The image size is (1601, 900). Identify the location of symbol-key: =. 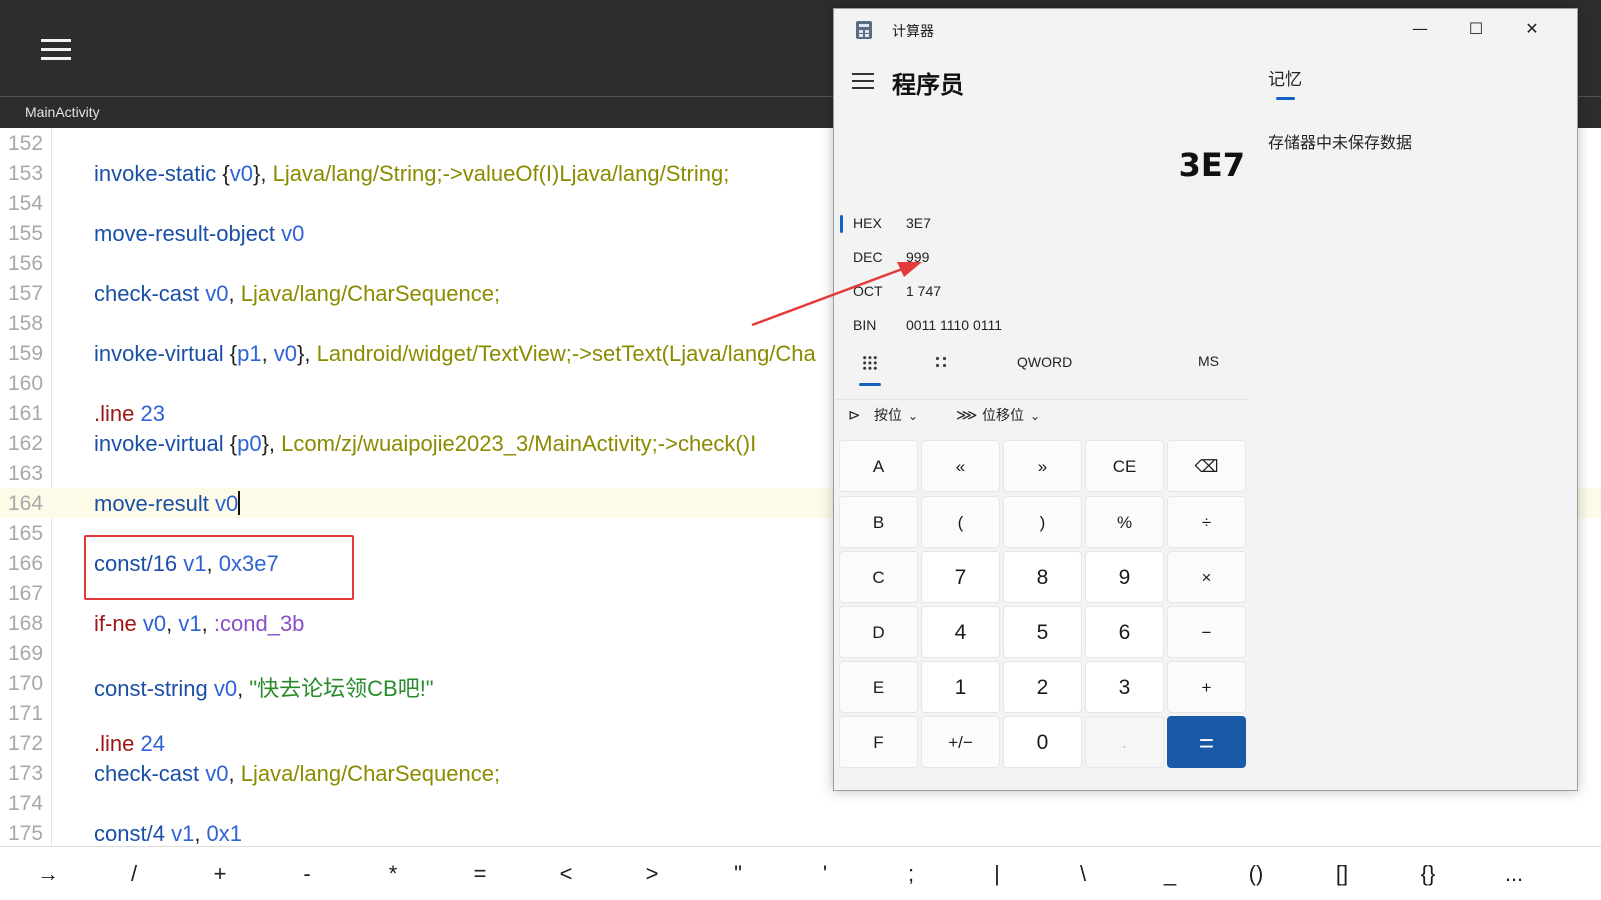
(480, 873).